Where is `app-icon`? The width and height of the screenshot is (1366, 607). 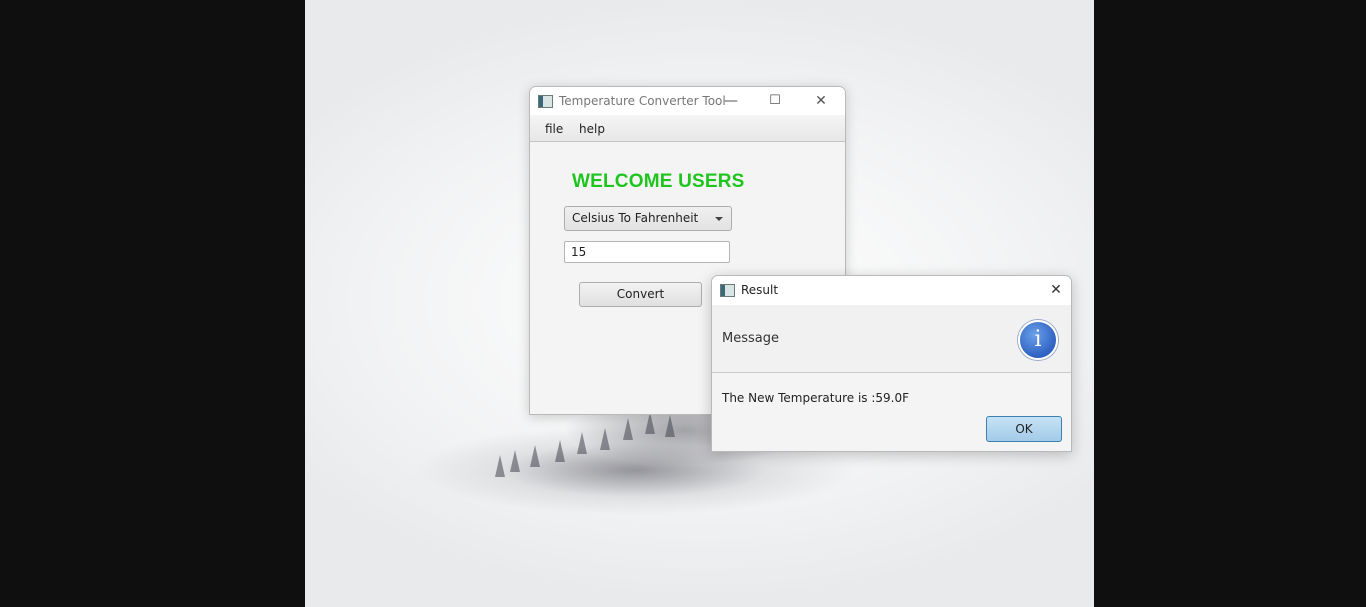 app-icon is located at coordinates (545, 101).